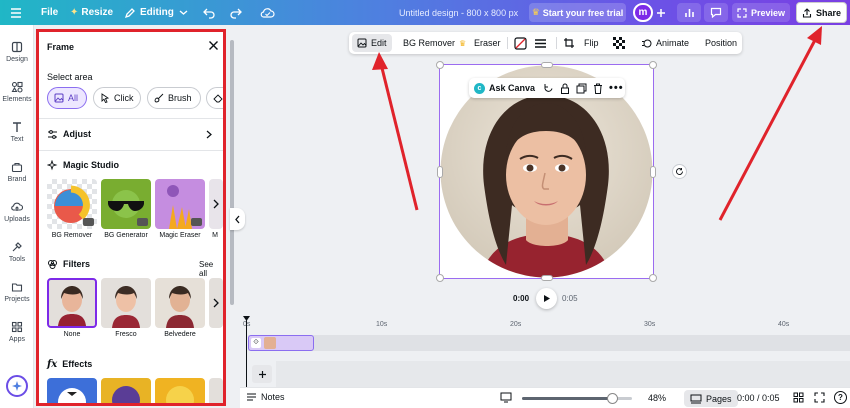 The width and height of the screenshot is (850, 408). What do you see at coordinates (612, 398) in the screenshot?
I see `zoom-slider-thumb` at bounding box center [612, 398].